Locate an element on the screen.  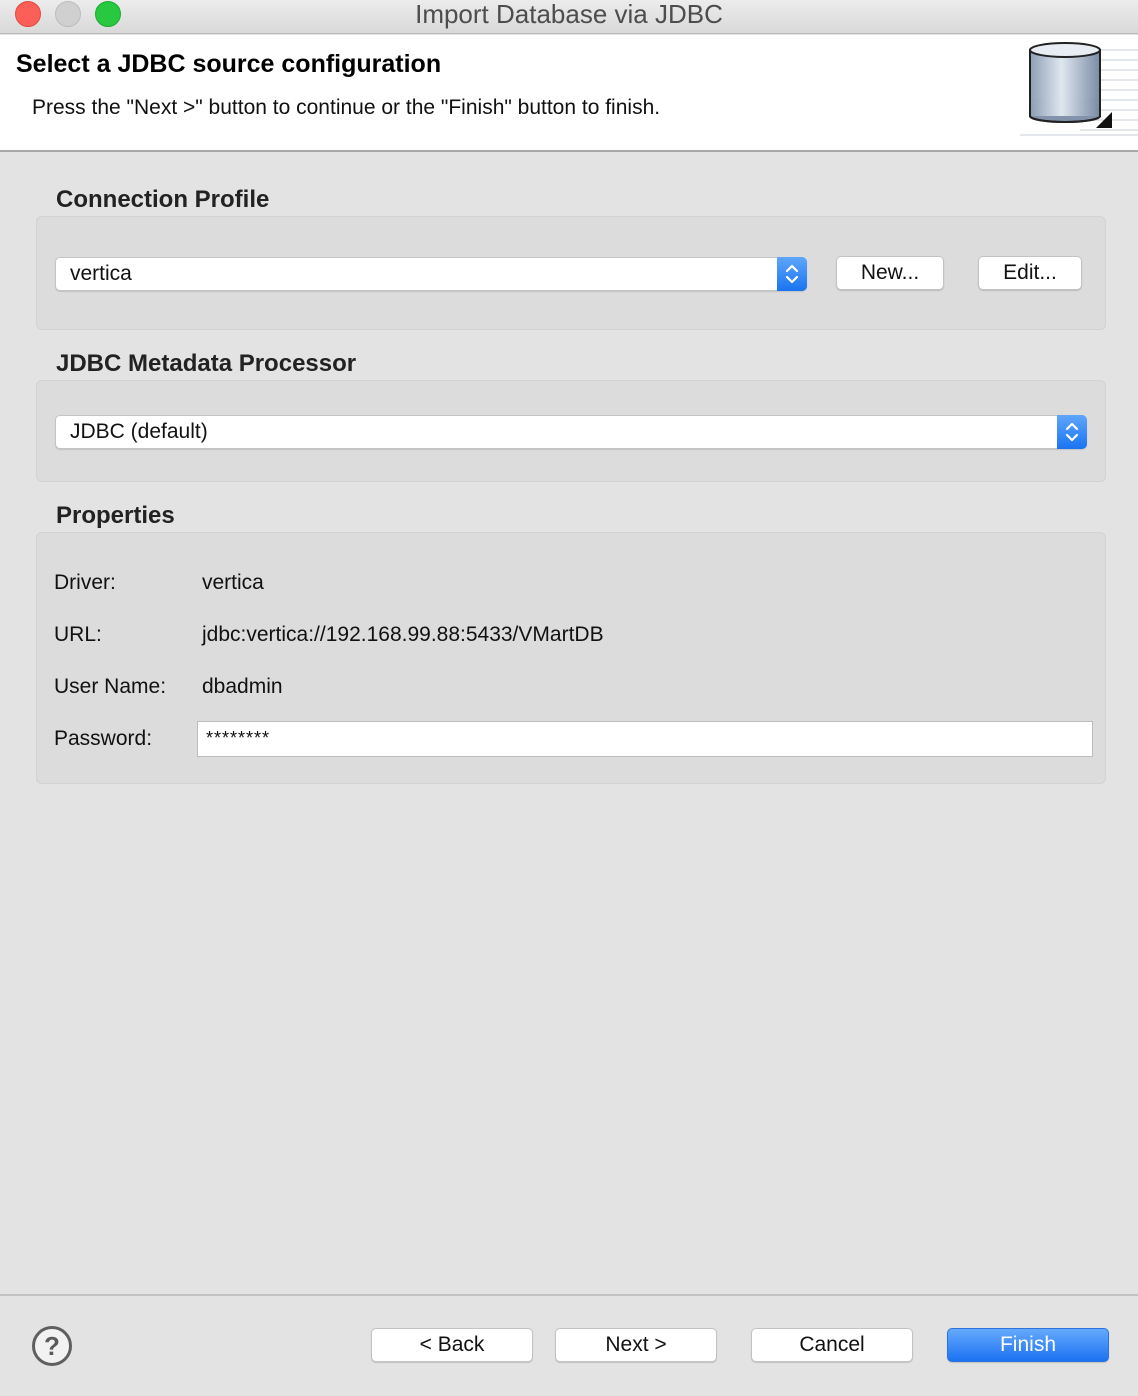
finish-button: Finish is located at coordinates (1028, 1345).